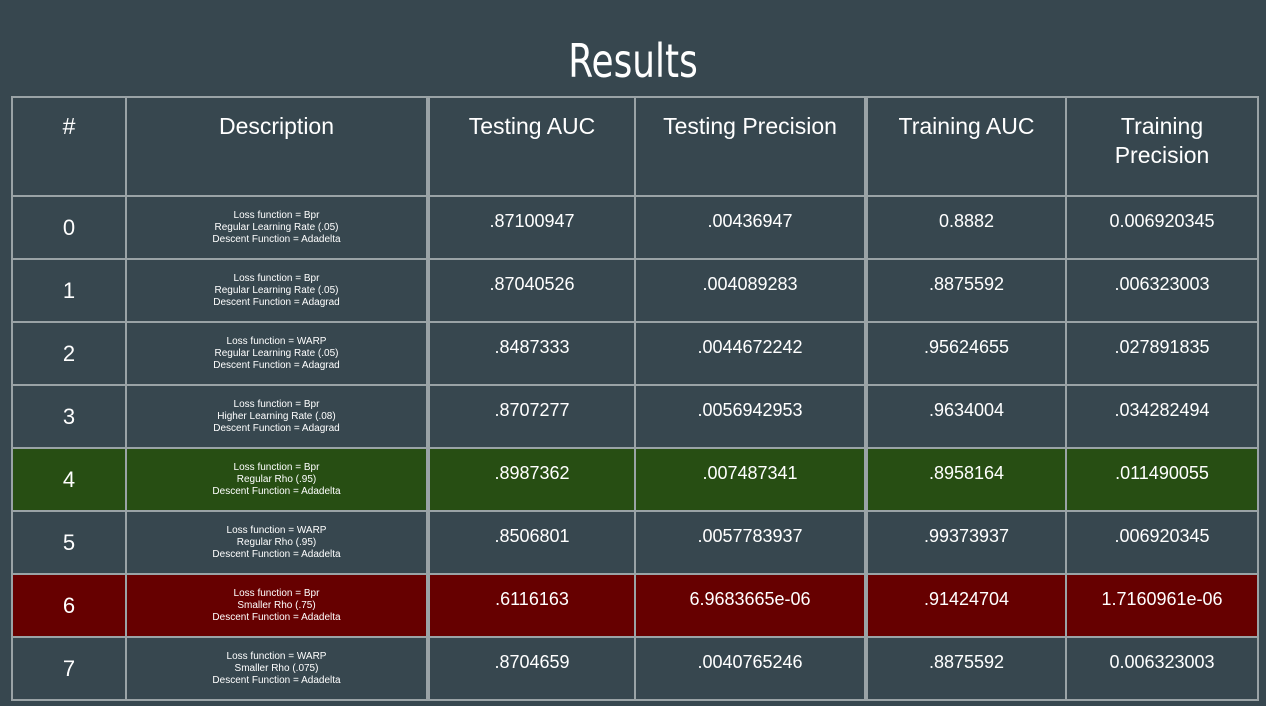 The width and height of the screenshot is (1266, 706). Describe the element at coordinates (965, 416) in the screenshot. I see `training-auc-cell: .9634004` at that location.